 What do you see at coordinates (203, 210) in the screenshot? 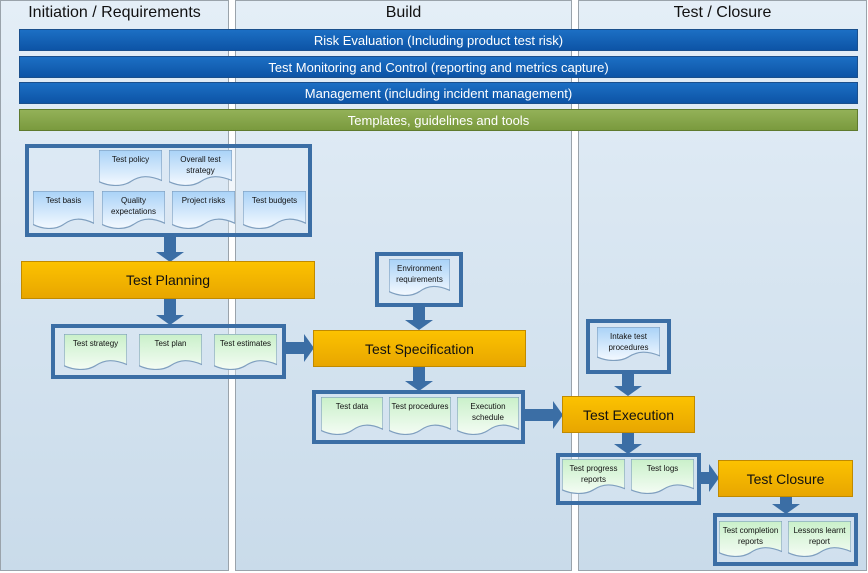
I see `document-planning-inputs: Project risks` at bounding box center [203, 210].